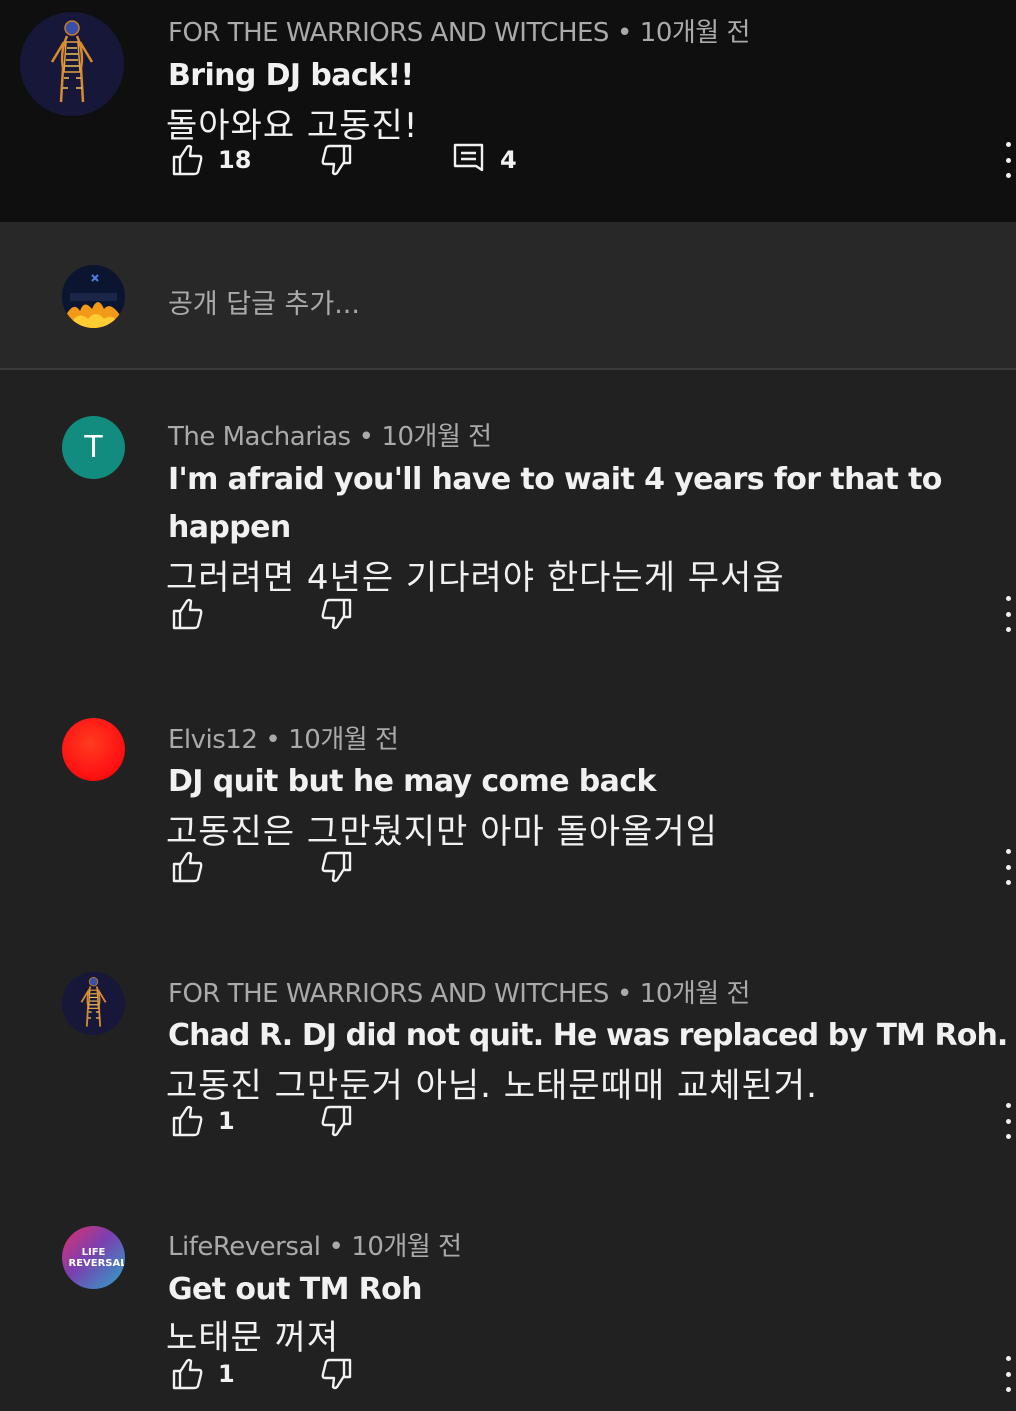  Describe the element at coordinates (468, 157) in the screenshot. I see `comment-icon` at that location.